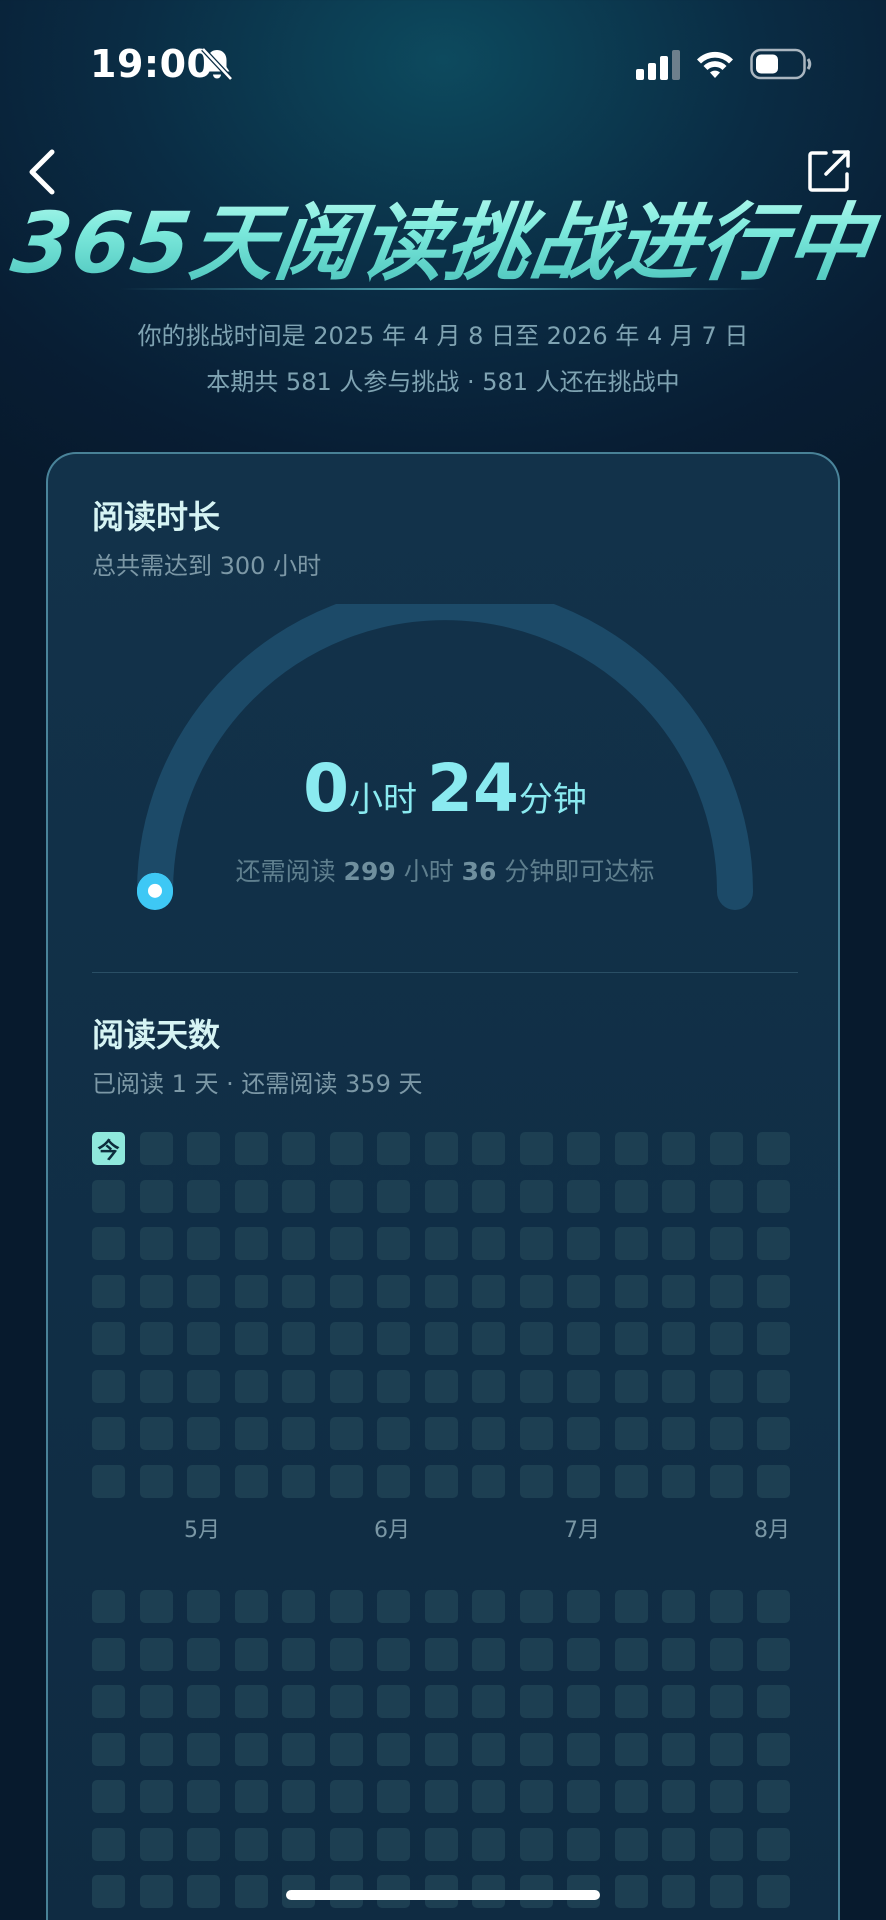 This screenshot has height=1920, width=886. What do you see at coordinates (443, 336) in the screenshot?
I see `challenge-period-text: 你的挑战时间是 2025 年 4 月 8 日至 2026 年 4 月 7 日` at bounding box center [443, 336].